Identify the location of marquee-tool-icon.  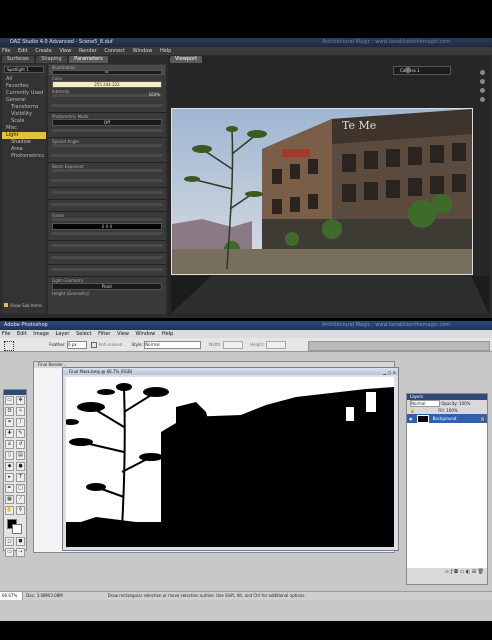
(9, 346).